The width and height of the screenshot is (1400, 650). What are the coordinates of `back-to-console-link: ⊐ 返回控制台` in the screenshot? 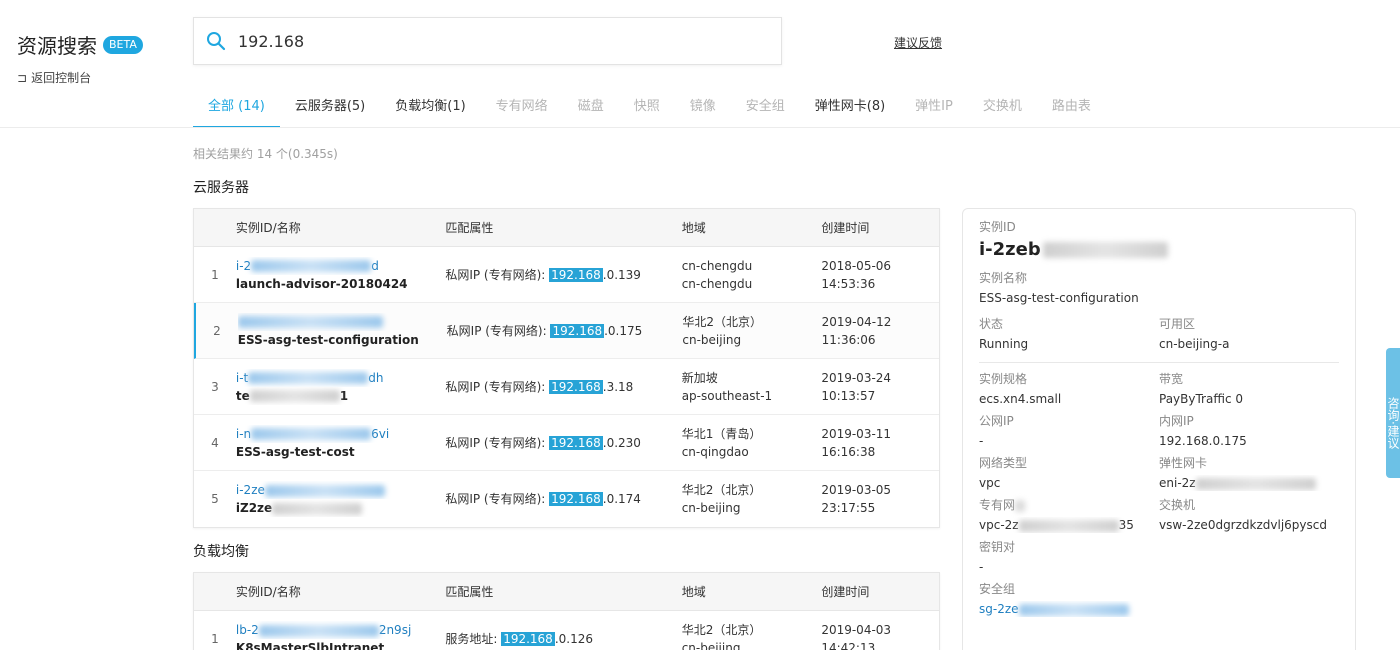 It's located at (80, 77).